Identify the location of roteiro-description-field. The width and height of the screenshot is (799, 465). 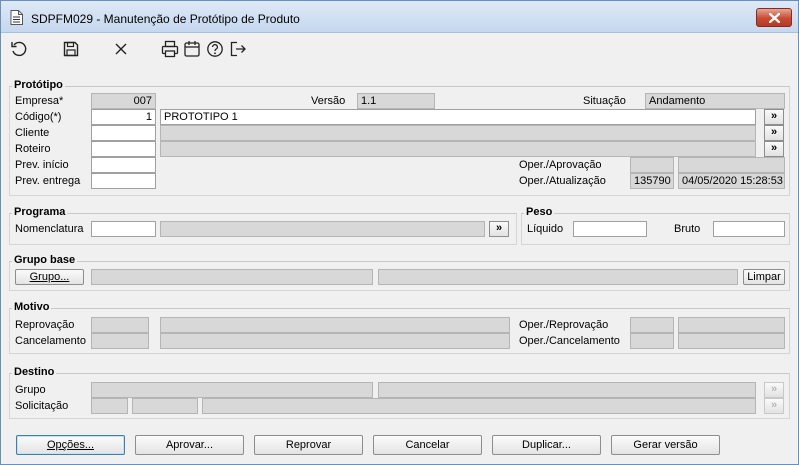
(458, 149).